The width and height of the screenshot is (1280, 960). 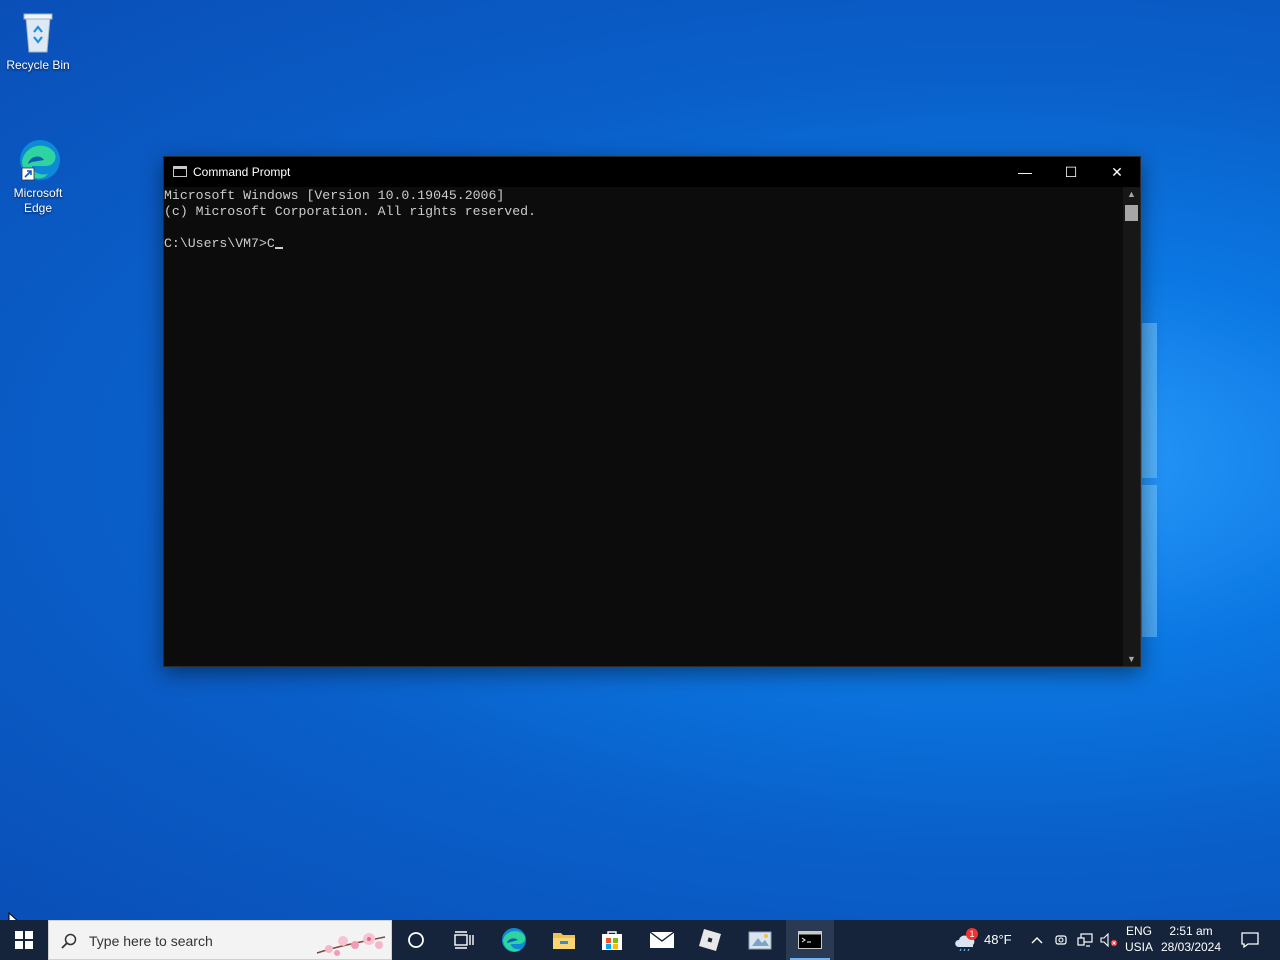 What do you see at coordinates (1131, 659) in the screenshot?
I see `scroll-down-arrow-icon: ▼` at bounding box center [1131, 659].